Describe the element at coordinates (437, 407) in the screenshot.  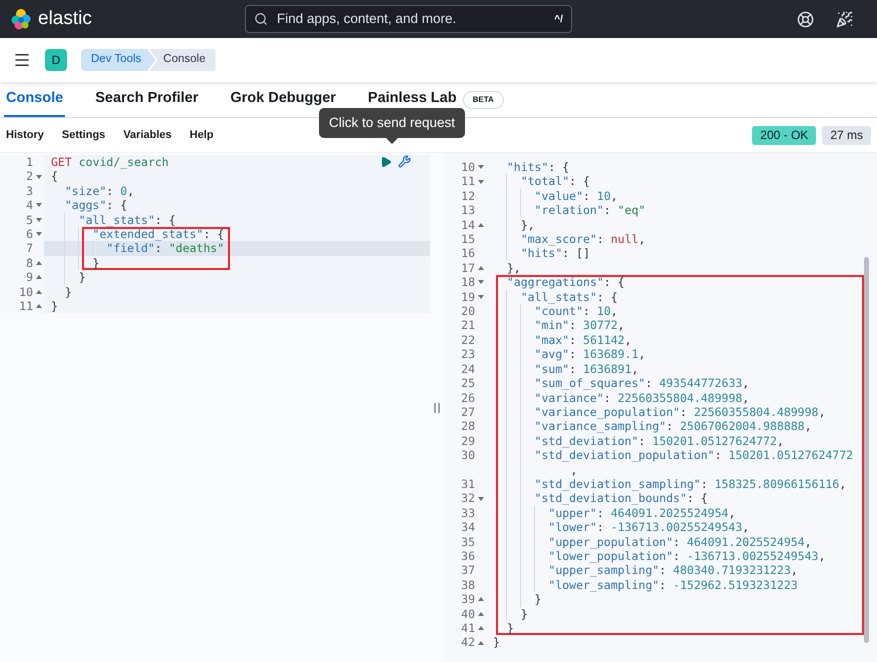
I see `resize-handle` at that location.